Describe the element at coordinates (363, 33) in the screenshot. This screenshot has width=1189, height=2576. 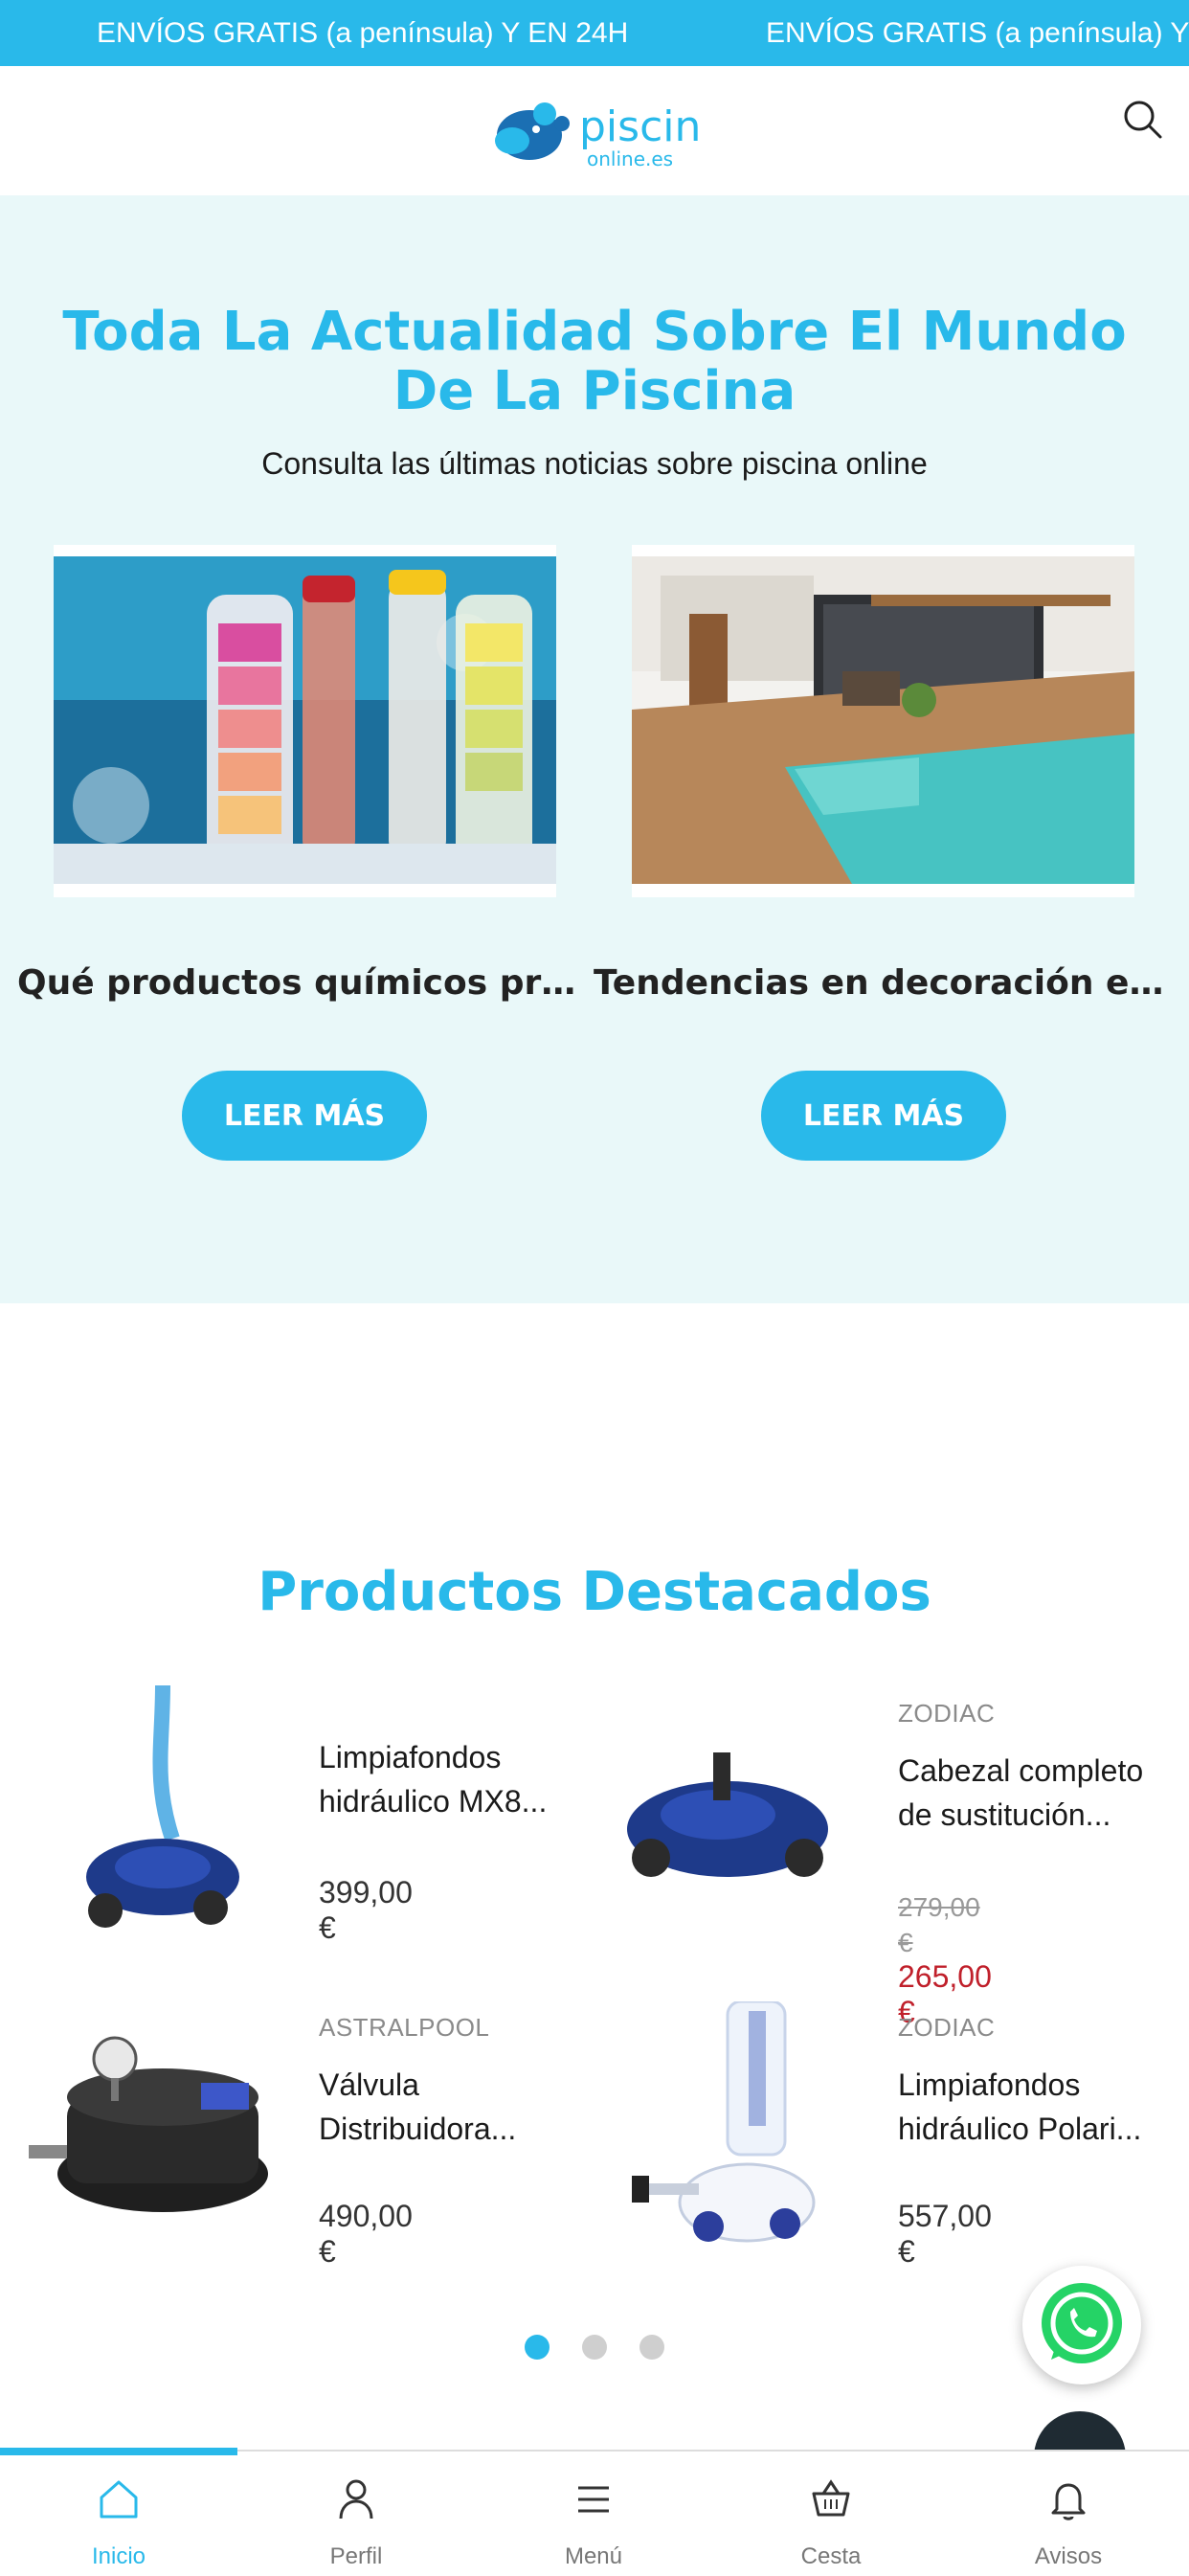
I see `promo-text: ENVÍOS GRATIS (a península) Y EN 24H` at that location.